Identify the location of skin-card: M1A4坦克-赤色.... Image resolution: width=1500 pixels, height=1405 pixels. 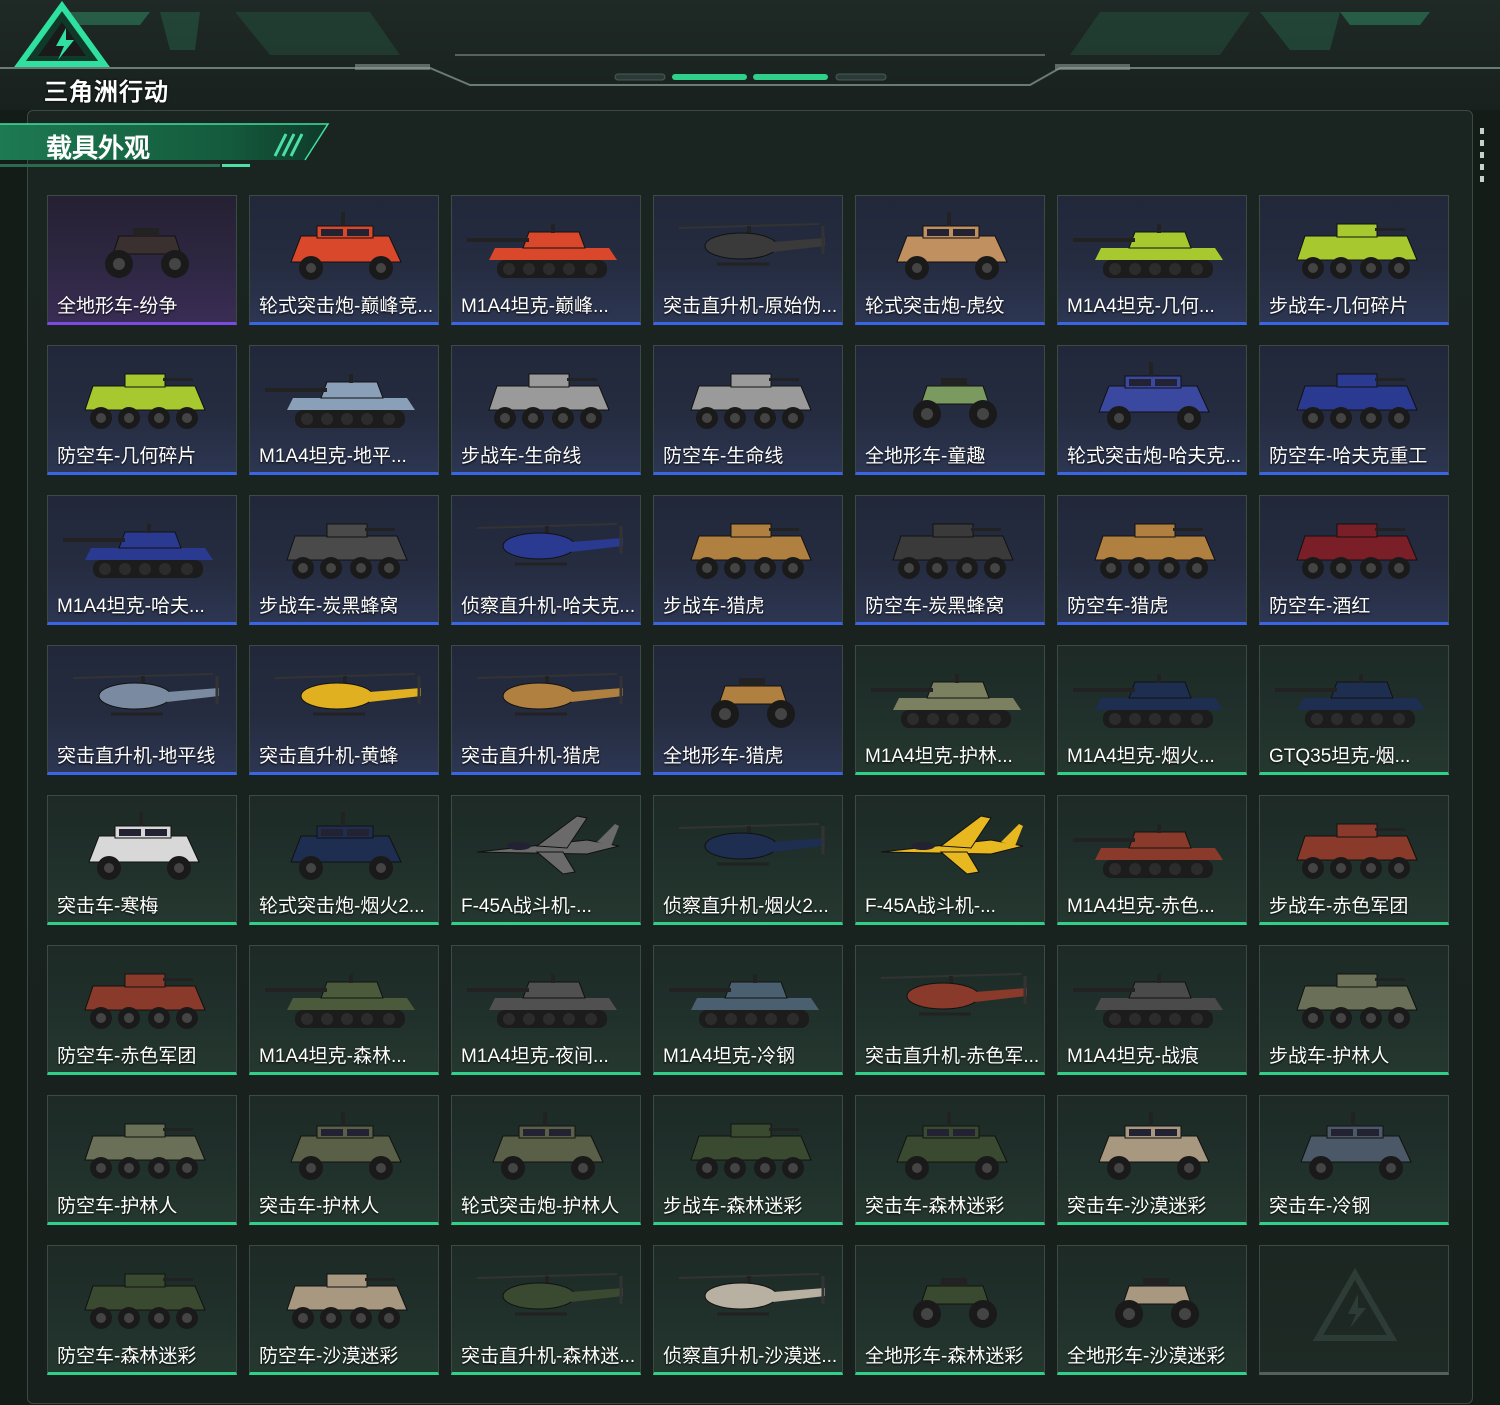
(1152, 860).